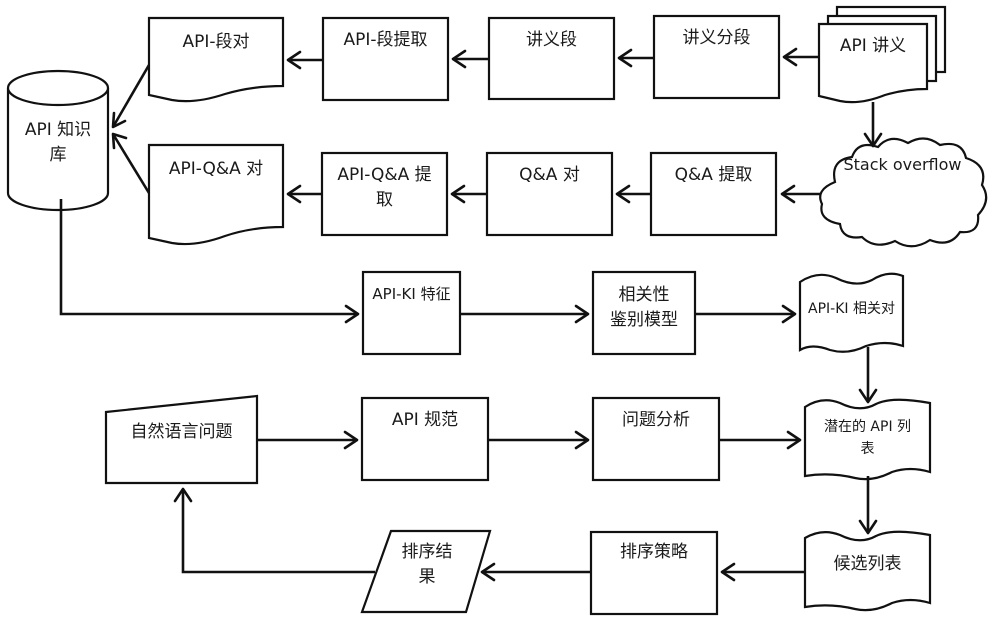  What do you see at coordinates (713, 175) in the screenshot?
I see `label-qa-extract: Q&A 提取` at bounding box center [713, 175].